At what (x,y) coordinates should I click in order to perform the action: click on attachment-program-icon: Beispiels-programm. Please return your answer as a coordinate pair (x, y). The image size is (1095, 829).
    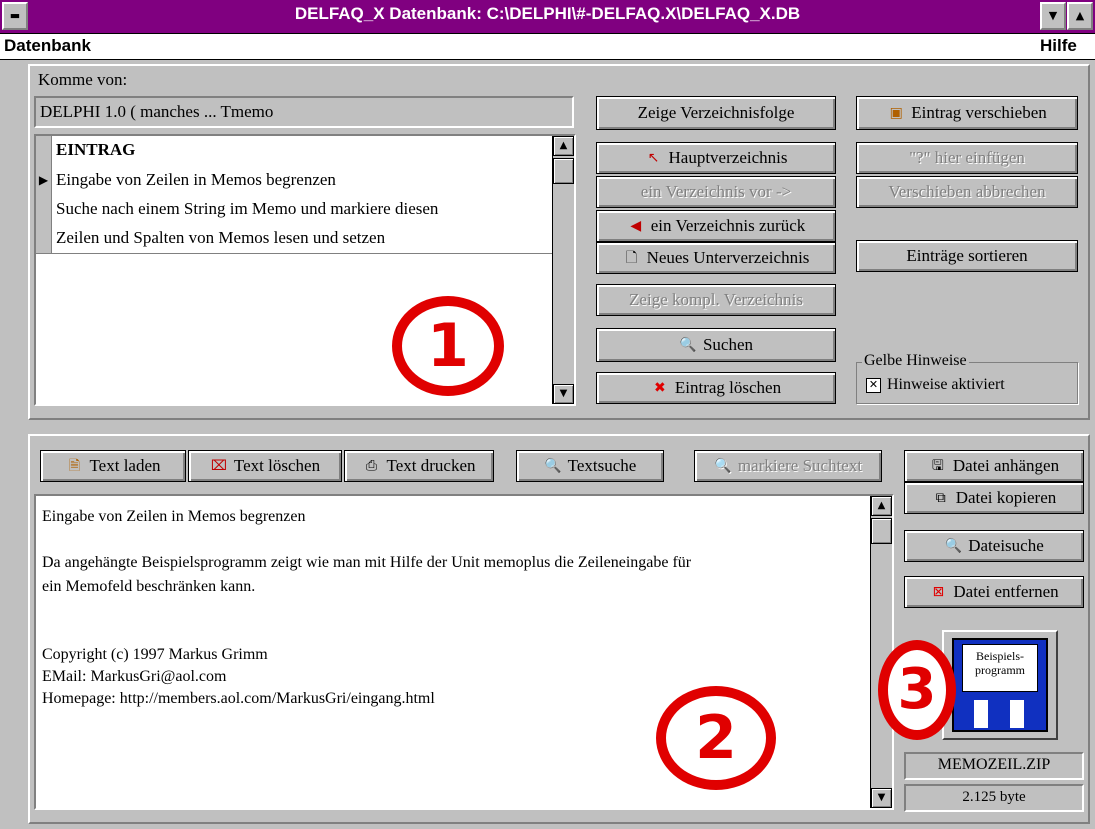
    Looking at the image, I should click on (1000, 685).